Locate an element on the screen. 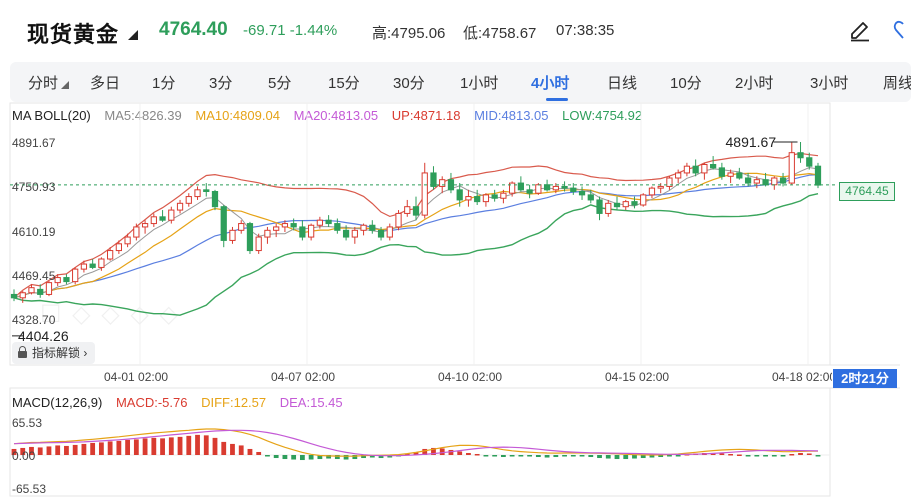 This screenshot has width=911, height=500. unlock-label: 指标解锁 is located at coordinates (56, 353).